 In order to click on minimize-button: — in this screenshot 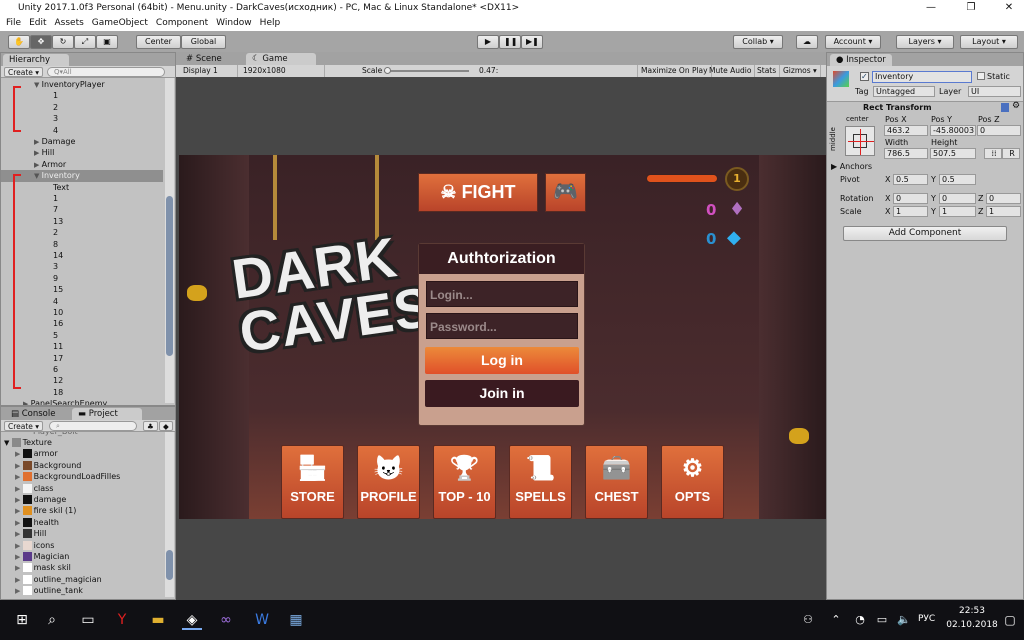, I will do `click(931, 8)`.